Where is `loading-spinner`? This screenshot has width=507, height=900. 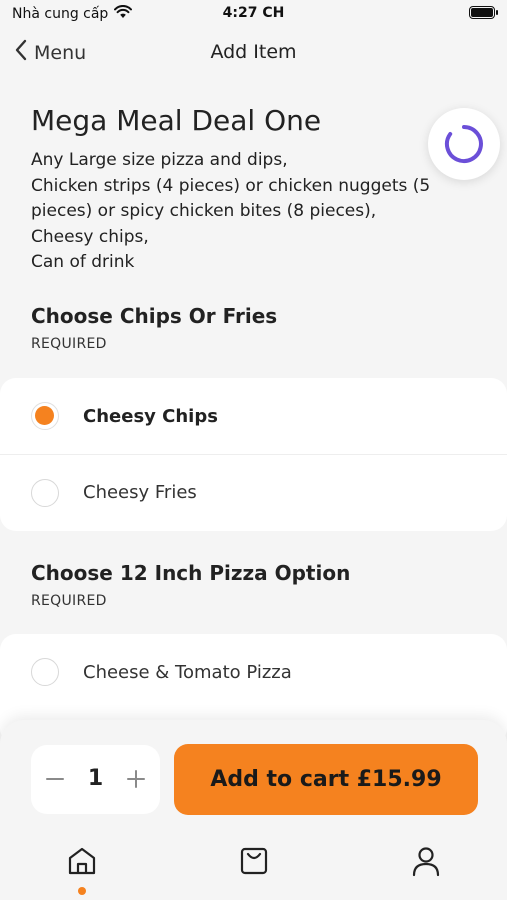 loading-spinner is located at coordinates (464, 144).